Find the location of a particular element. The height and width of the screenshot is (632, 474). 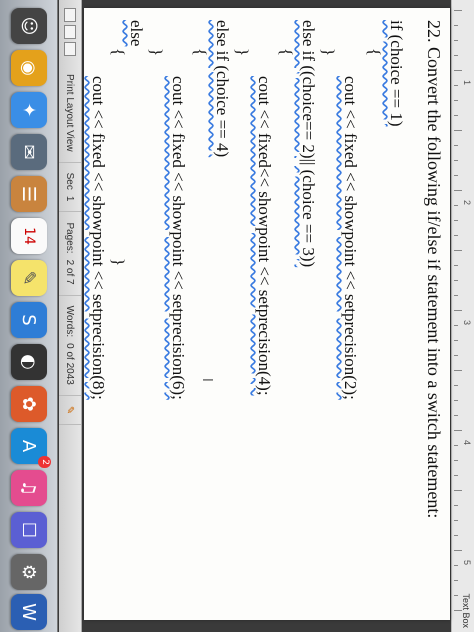

view-label-segment: Print Layout View is located at coordinates (70, 113).